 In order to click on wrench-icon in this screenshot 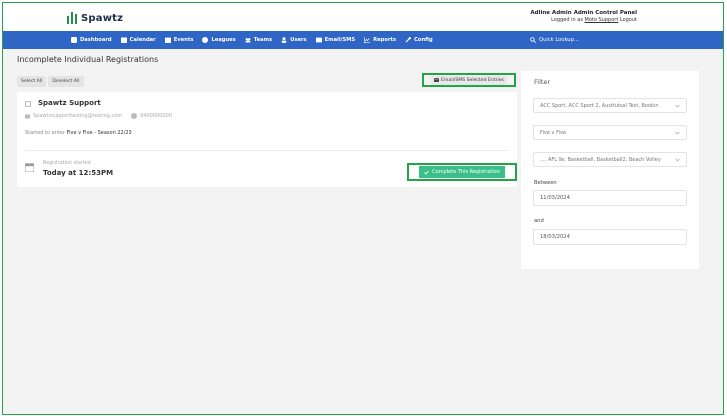, I will do `click(408, 40)`.